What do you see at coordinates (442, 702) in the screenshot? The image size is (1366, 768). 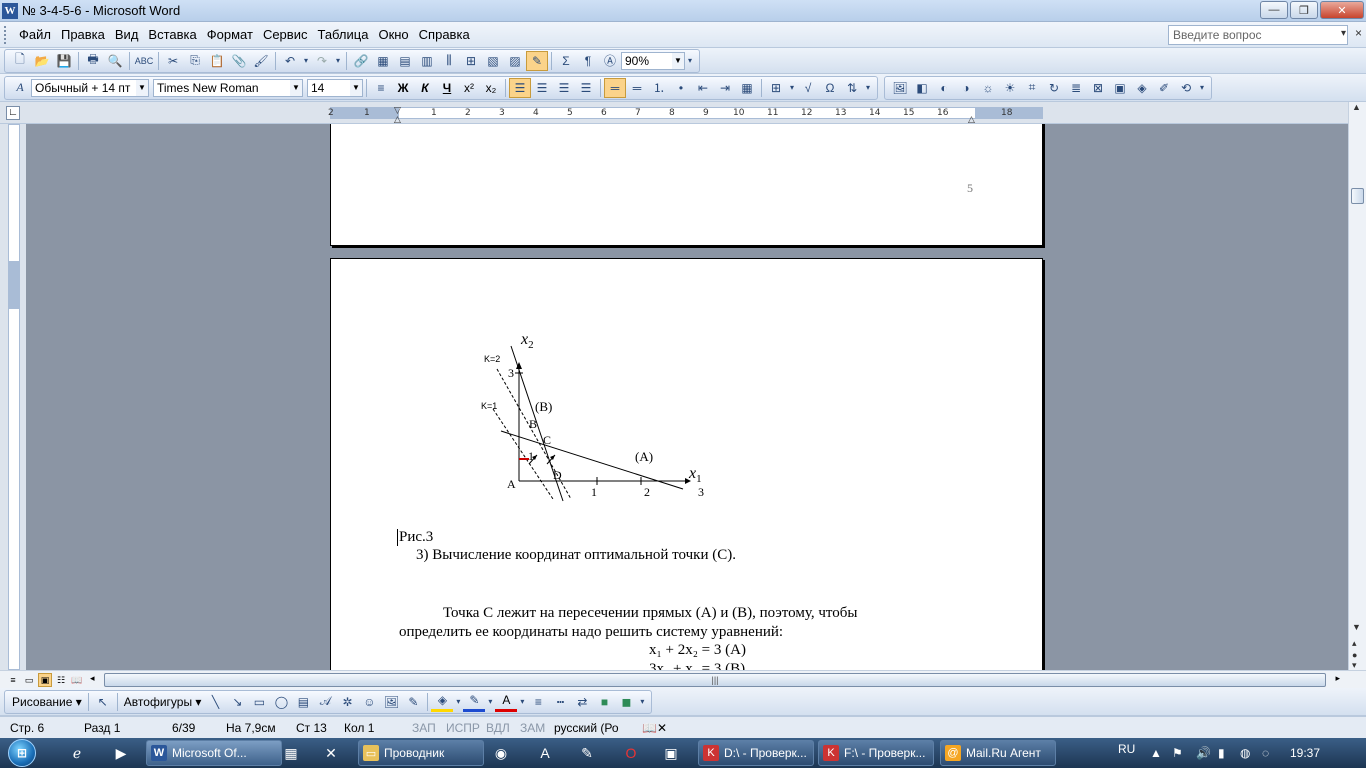 I see `fill-color-icon: ◈` at bounding box center [442, 702].